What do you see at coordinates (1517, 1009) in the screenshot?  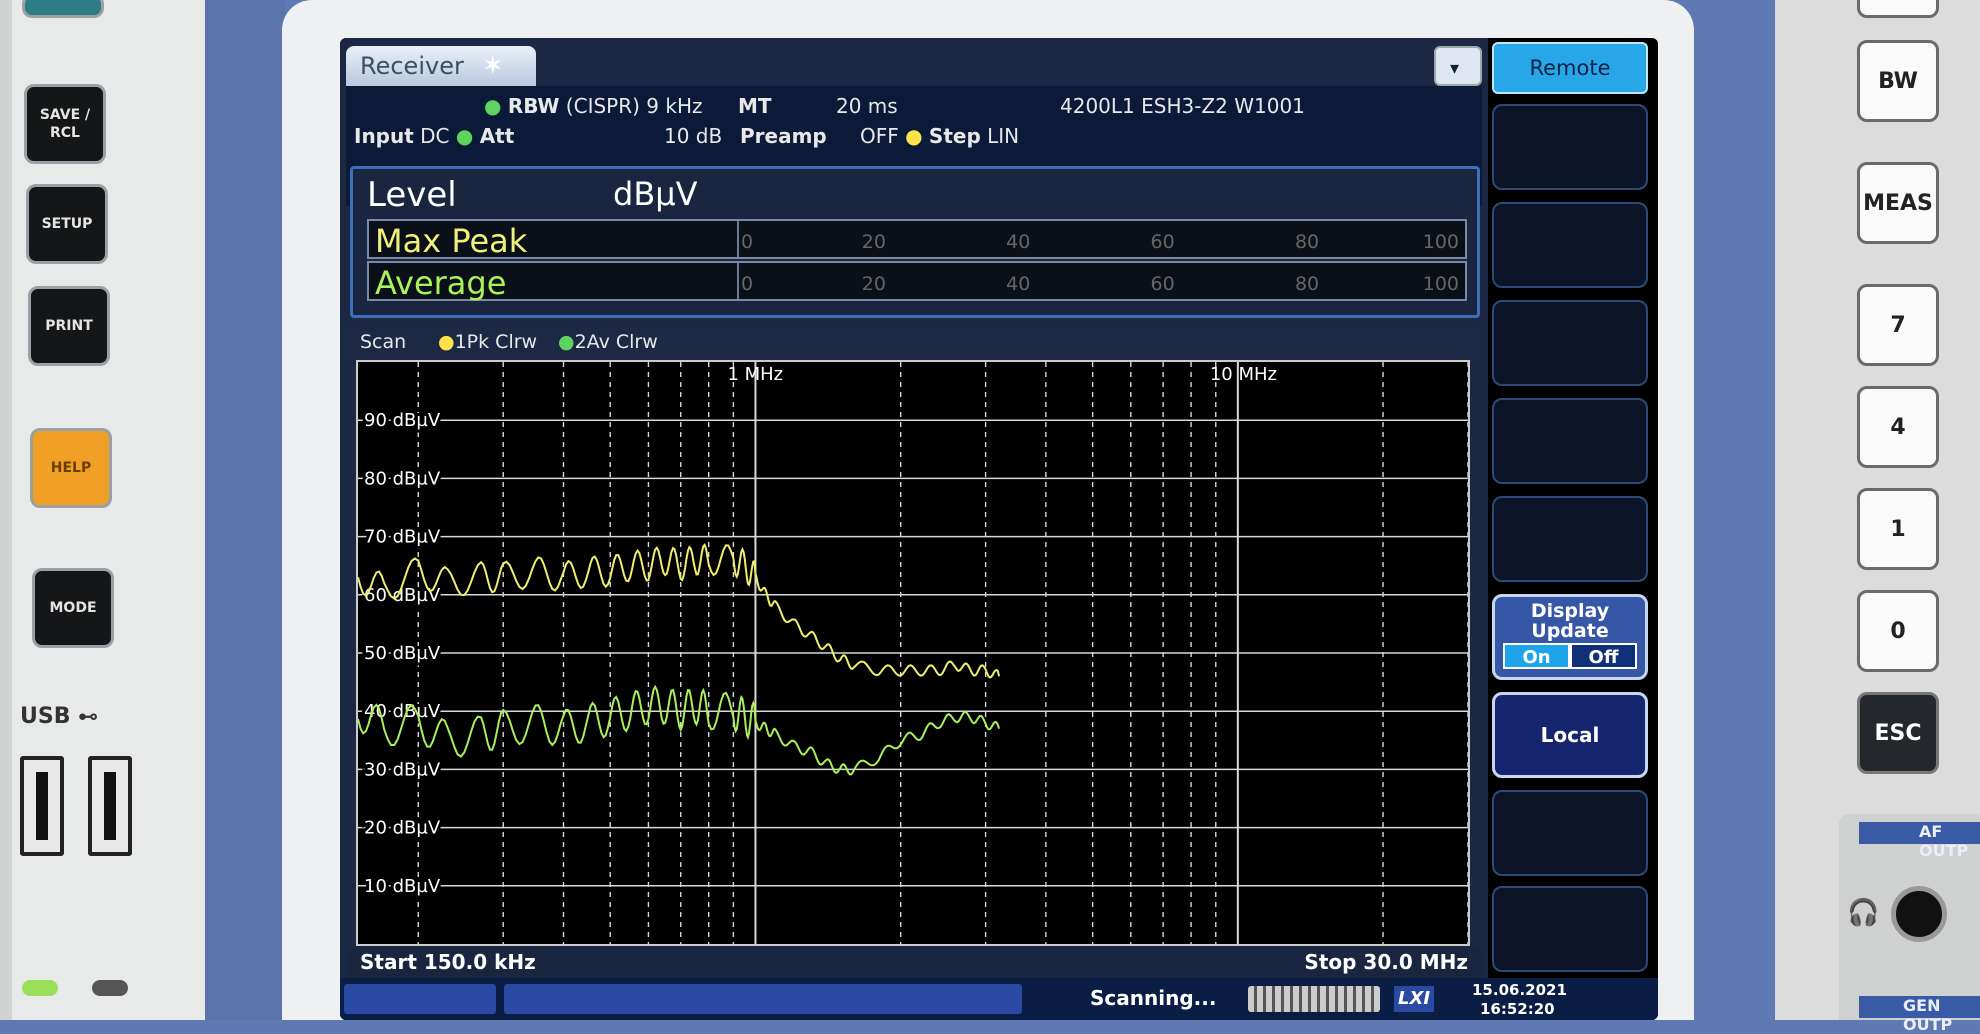 I see `status-time: 16:52:20` at bounding box center [1517, 1009].